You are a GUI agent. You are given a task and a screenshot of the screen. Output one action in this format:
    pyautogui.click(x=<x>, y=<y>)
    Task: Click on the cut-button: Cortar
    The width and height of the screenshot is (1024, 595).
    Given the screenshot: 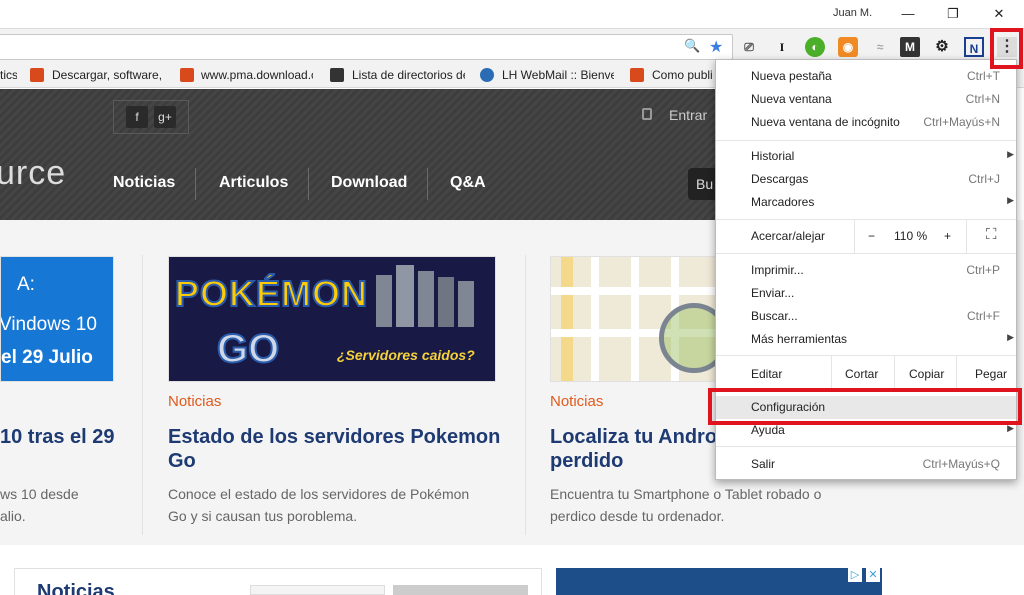 What is the action you would take?
    pyautogui.click(x=861, y=374)
    